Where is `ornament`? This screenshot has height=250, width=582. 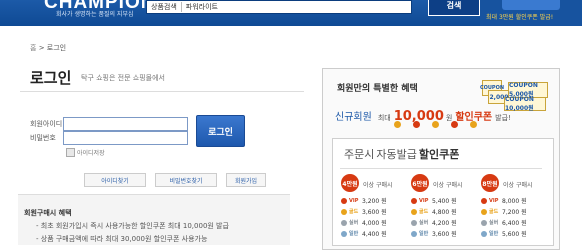
ornament is located at coordinates (435, 130).